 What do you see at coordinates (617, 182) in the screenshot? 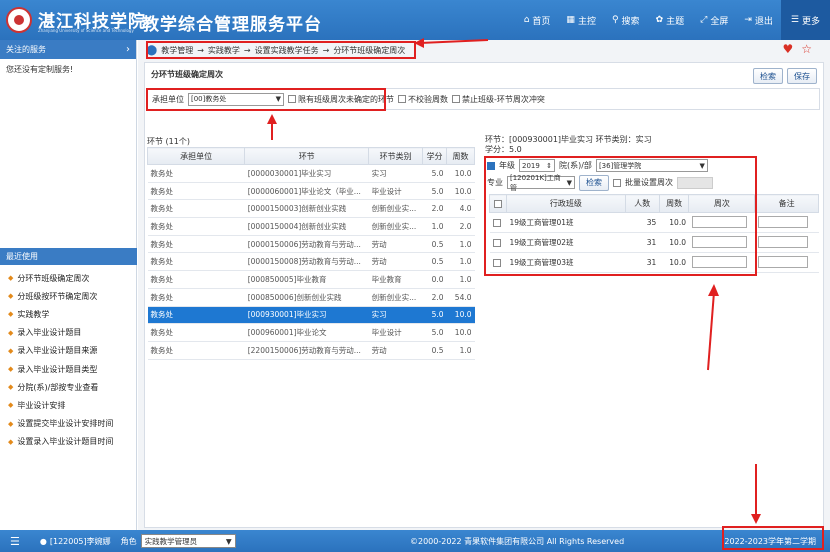
I see `batch-checkbox` at bounding box center [617, 182].